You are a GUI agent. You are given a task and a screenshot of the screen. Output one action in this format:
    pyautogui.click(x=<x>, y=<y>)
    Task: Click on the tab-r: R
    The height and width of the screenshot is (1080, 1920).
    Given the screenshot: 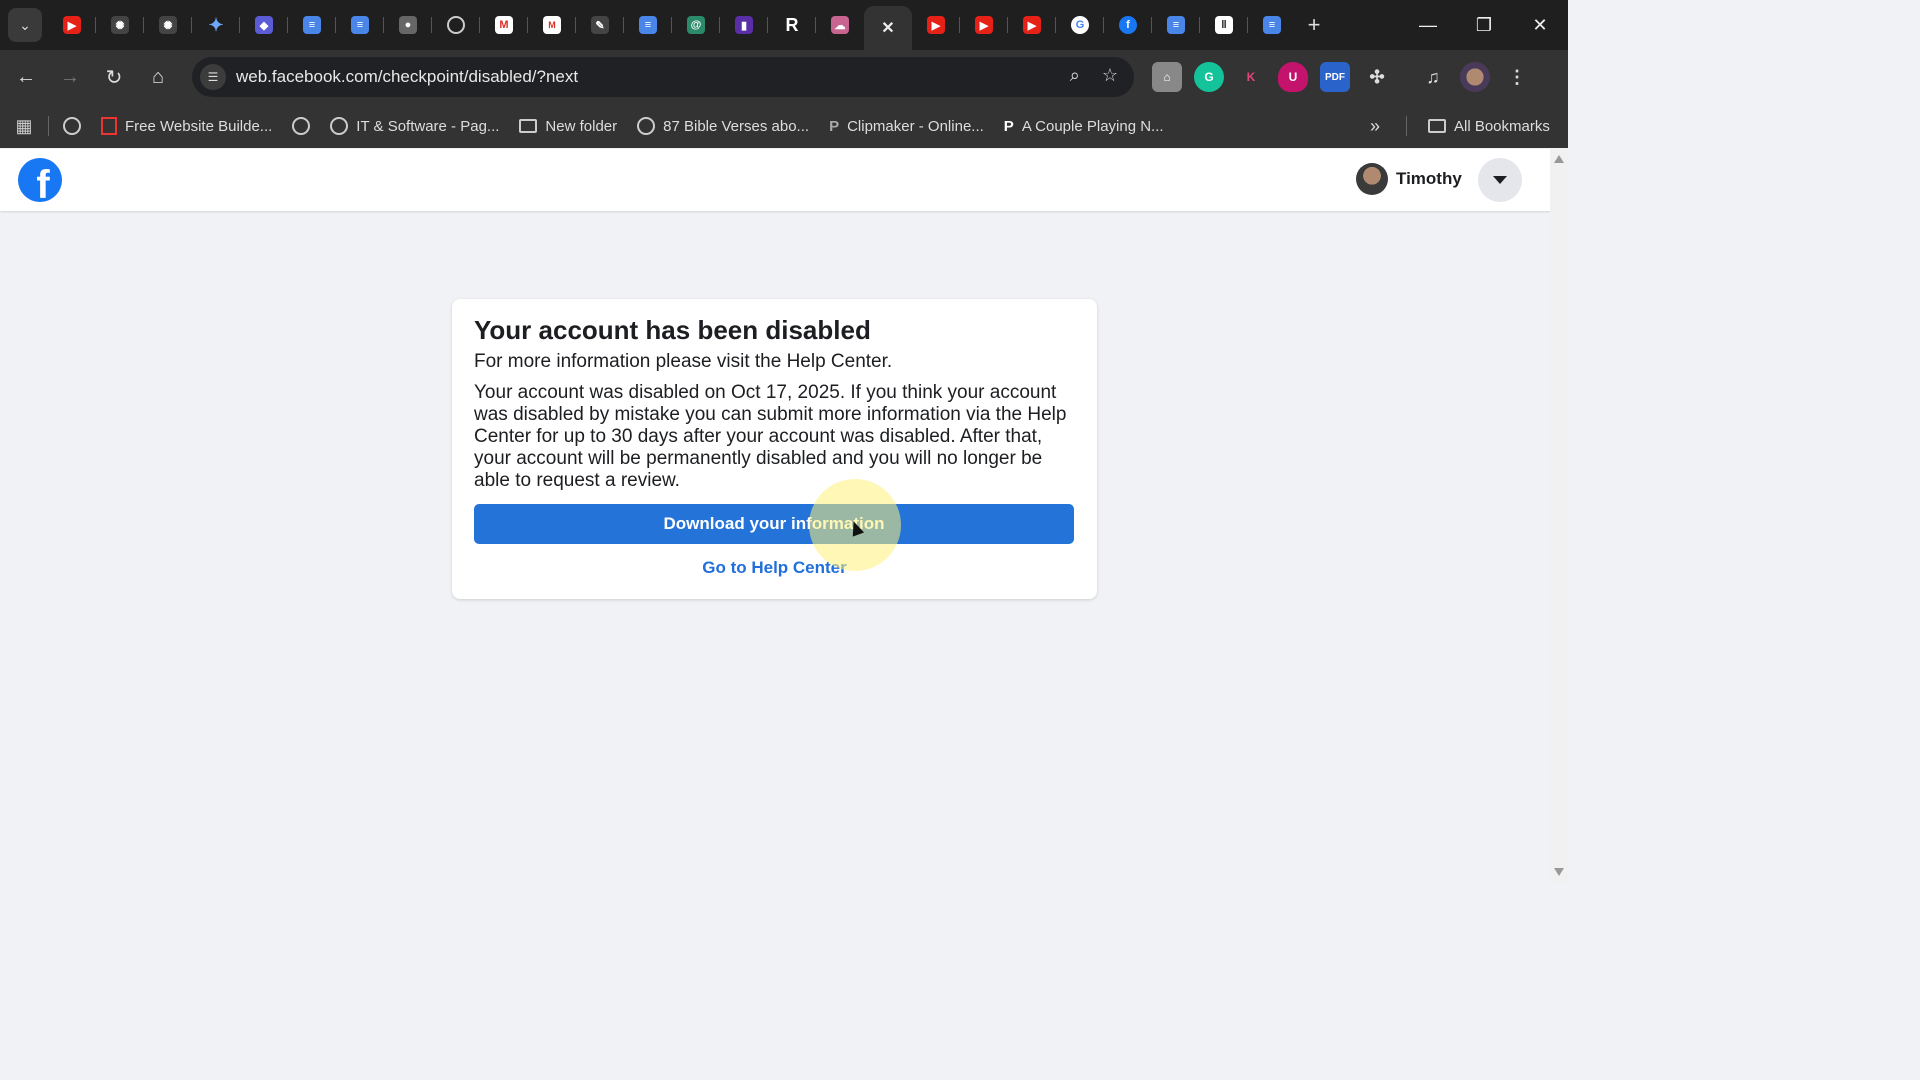 What is the action you would take?
    pyautogui.click(x=792, y=25)
    